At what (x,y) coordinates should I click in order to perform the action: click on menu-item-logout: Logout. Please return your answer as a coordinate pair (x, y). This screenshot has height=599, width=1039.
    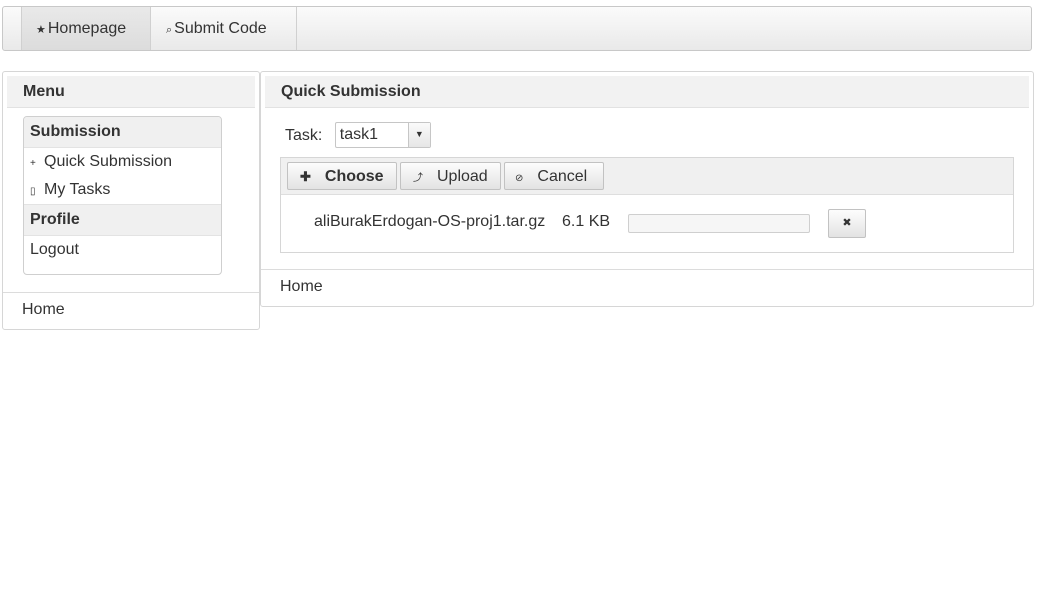
    Looking at the image, I should click on (122, 250).